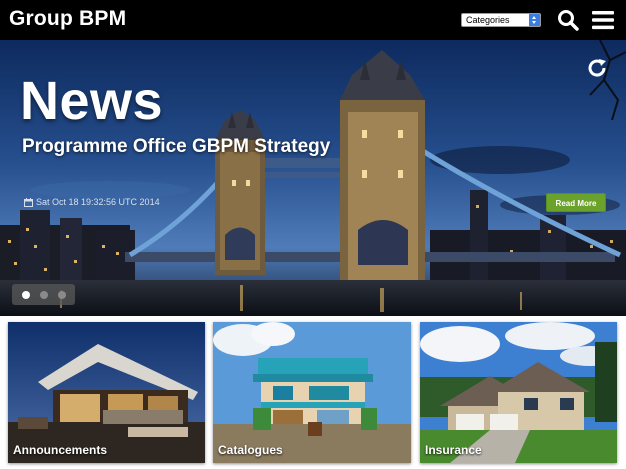  Describe the element at coordinates (60, 450) in the screenshot. I see `tile-label-announcements: Announcements` at that location.